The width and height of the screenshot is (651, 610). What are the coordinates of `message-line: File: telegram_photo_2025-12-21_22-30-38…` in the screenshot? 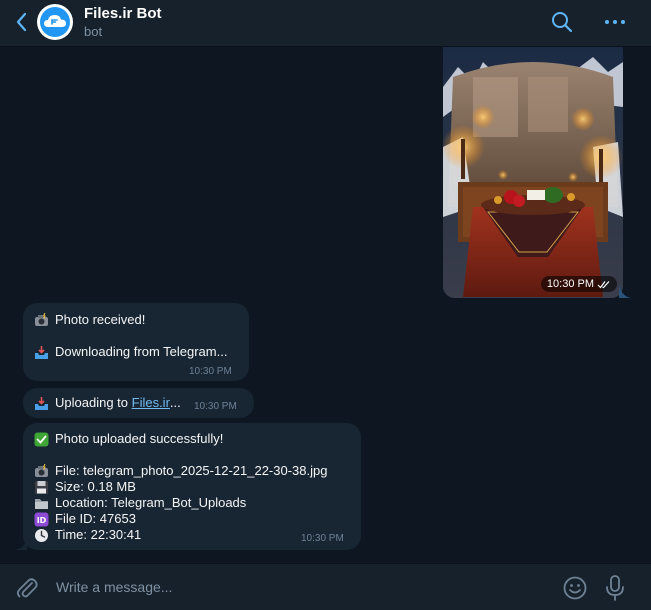 It's located at (180, 471).